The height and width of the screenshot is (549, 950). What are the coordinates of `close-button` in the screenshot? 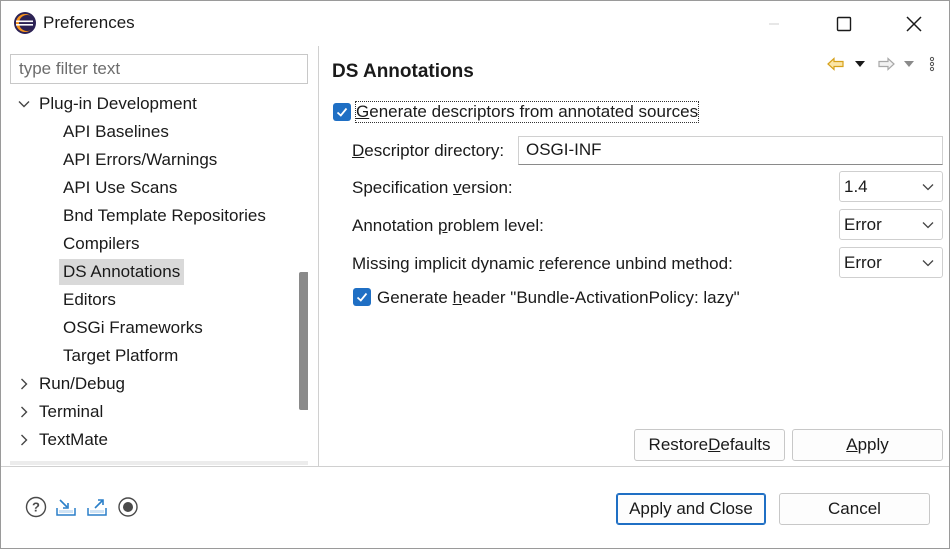 It's located at (914, 23).